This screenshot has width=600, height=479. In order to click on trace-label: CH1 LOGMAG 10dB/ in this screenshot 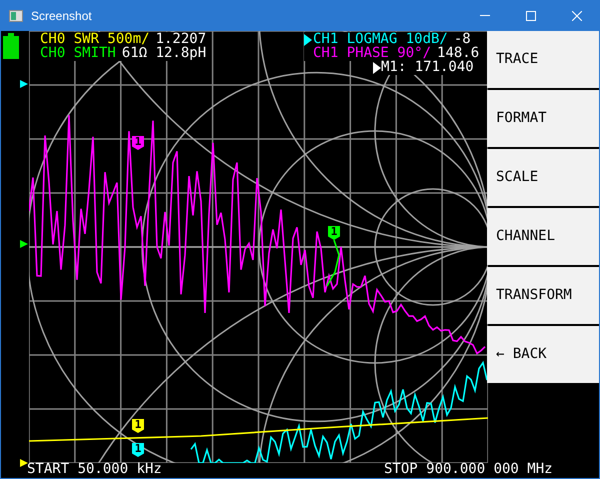, I will do `click(380, 39)`.